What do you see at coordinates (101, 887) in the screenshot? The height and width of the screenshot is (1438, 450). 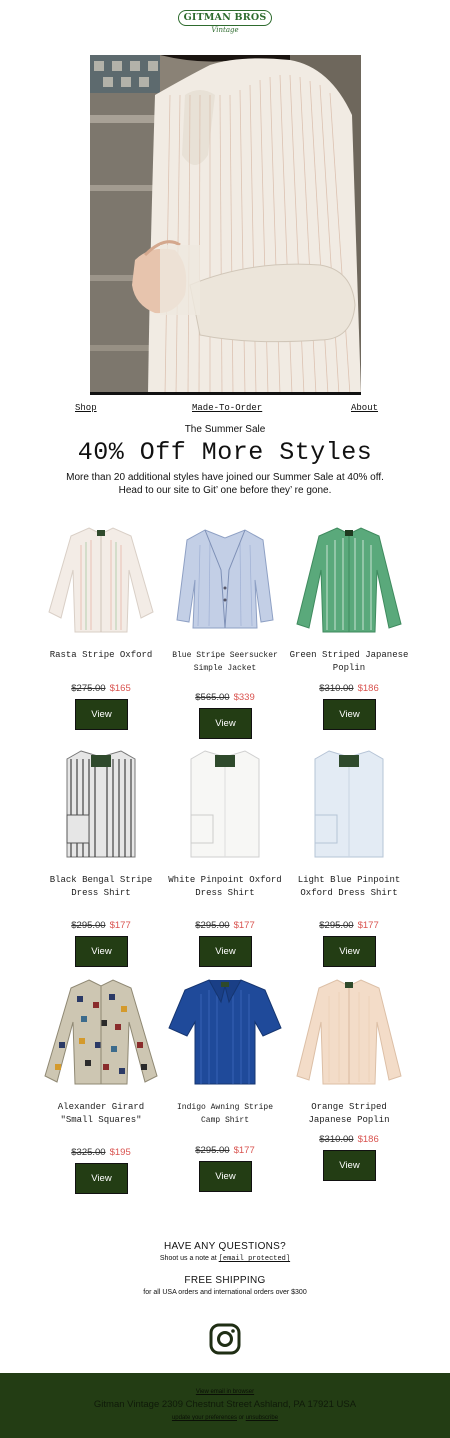 I see `product-name: Black Bengal Stripe Dress Shirt` at bounding box center [101, 887].